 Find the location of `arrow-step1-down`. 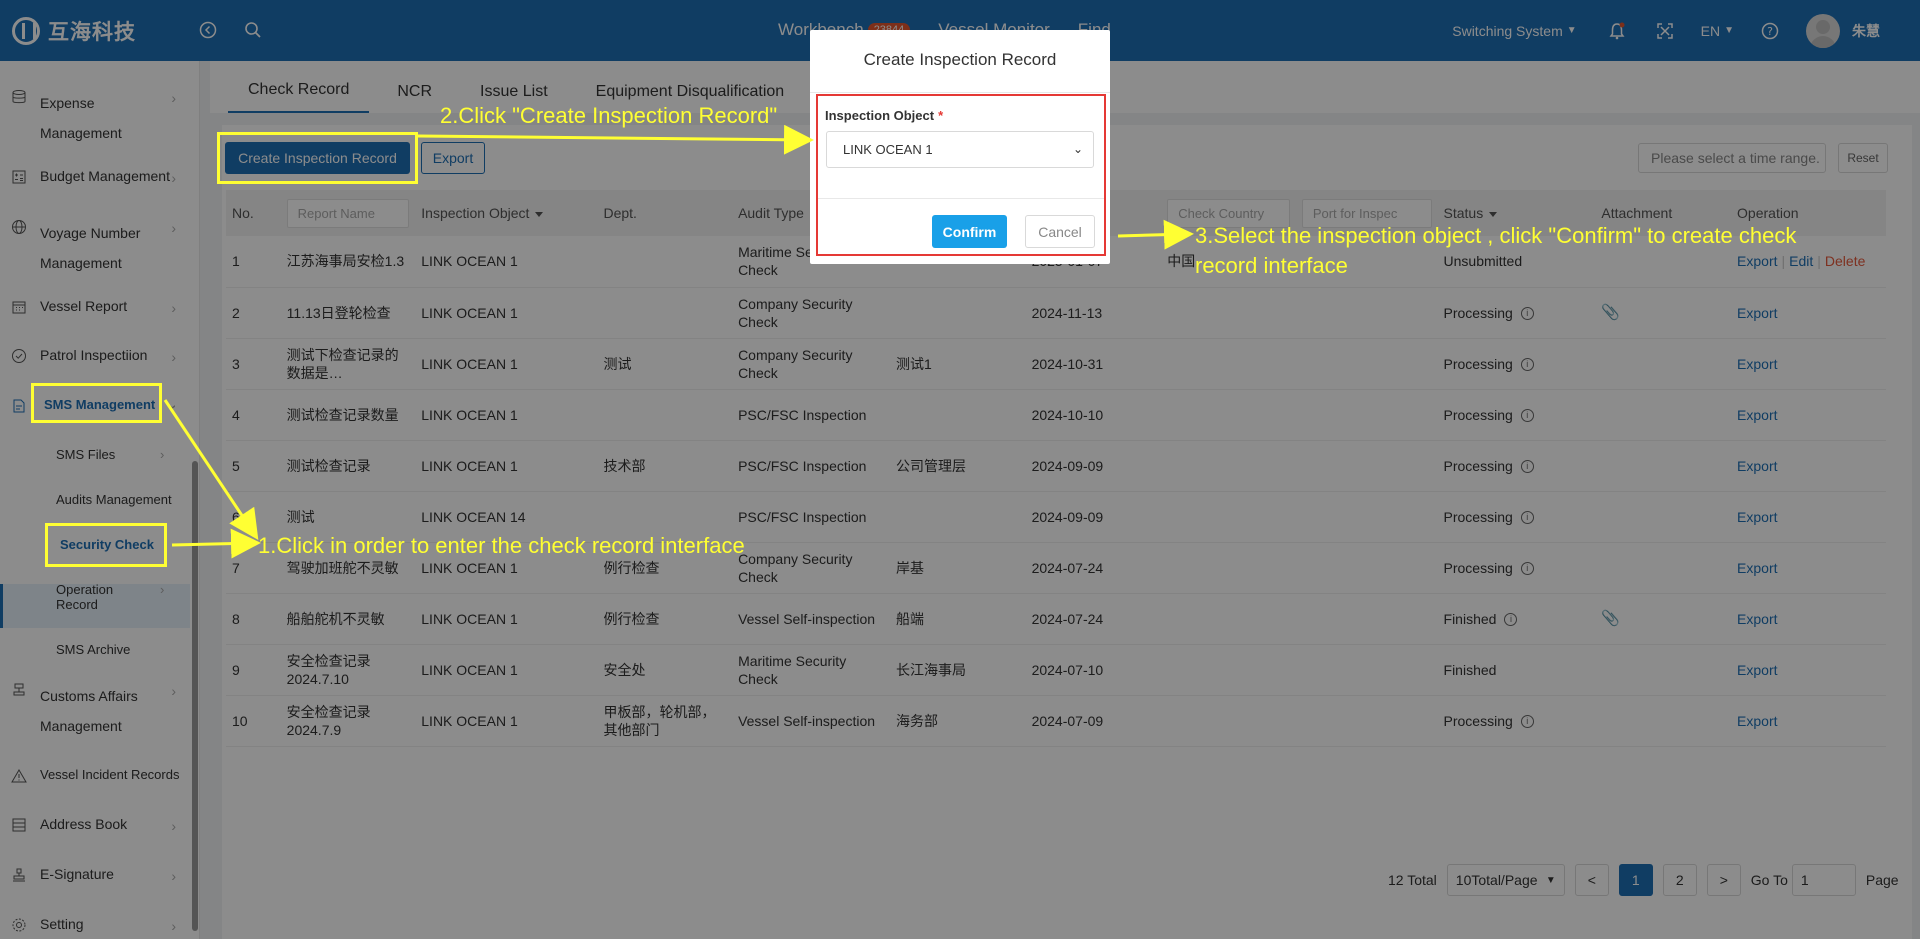

arrow-step1-down is located at coordinates (211, 469).